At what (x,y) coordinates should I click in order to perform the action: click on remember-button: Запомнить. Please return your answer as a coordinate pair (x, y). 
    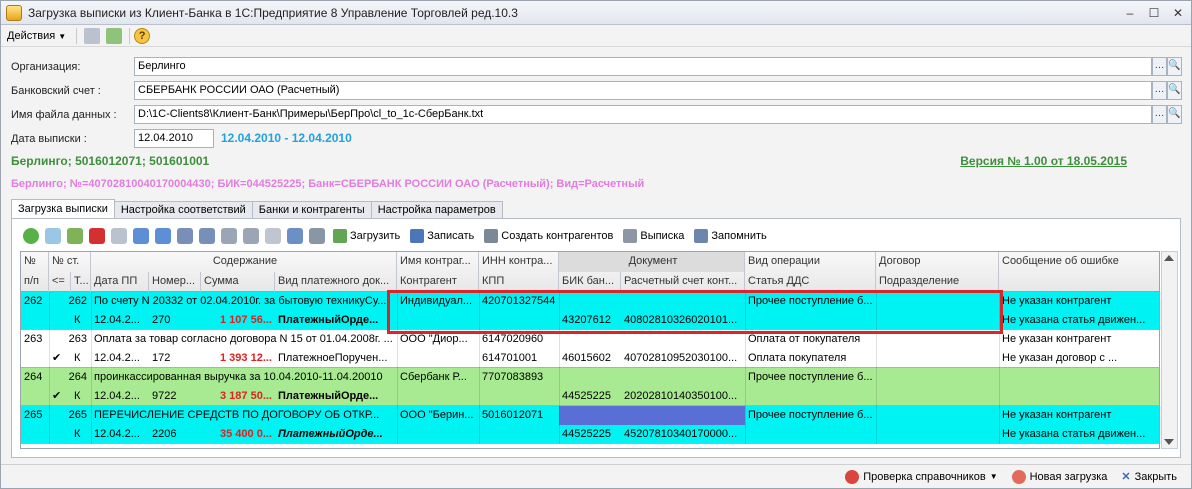
    Looking at the image, I should click on (730, 236).